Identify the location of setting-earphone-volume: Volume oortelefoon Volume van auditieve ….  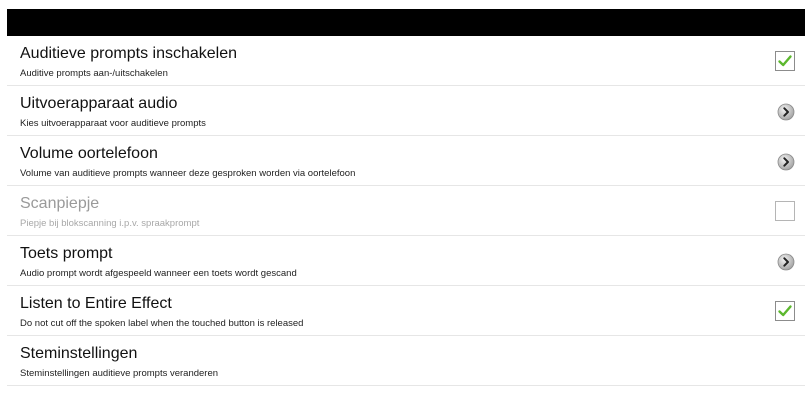
(406, 161).